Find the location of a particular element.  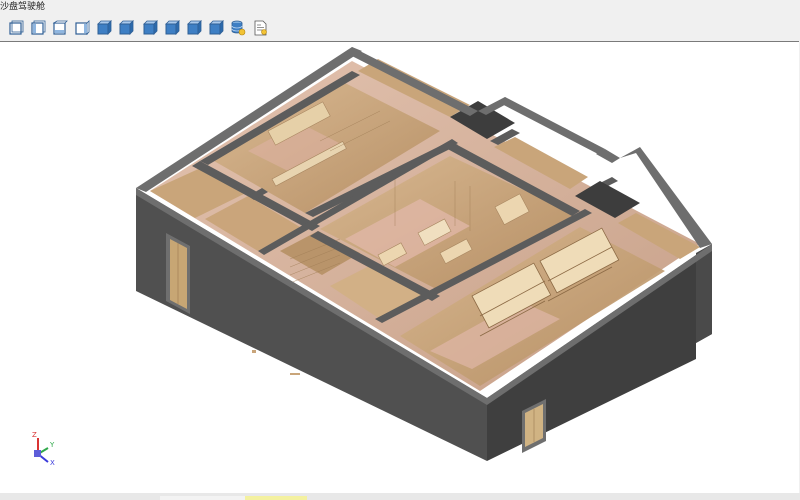

status-bar is located at coordinates (400, 496).